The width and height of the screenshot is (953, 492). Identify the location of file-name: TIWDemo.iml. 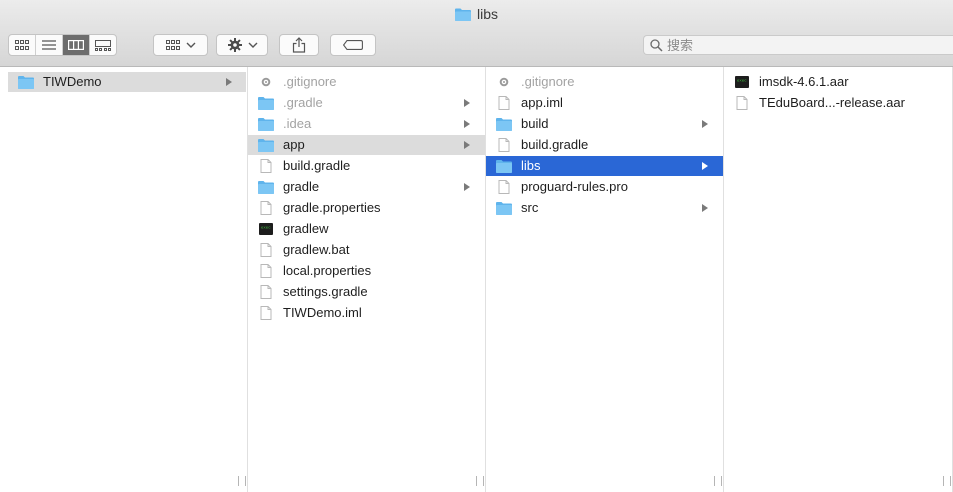
(322, 312).